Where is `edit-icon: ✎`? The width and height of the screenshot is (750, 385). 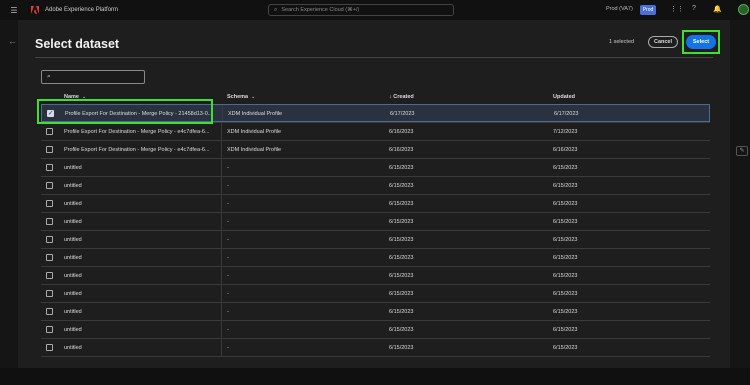 edit-icon: ✎ is located at coordinates (742, 151).